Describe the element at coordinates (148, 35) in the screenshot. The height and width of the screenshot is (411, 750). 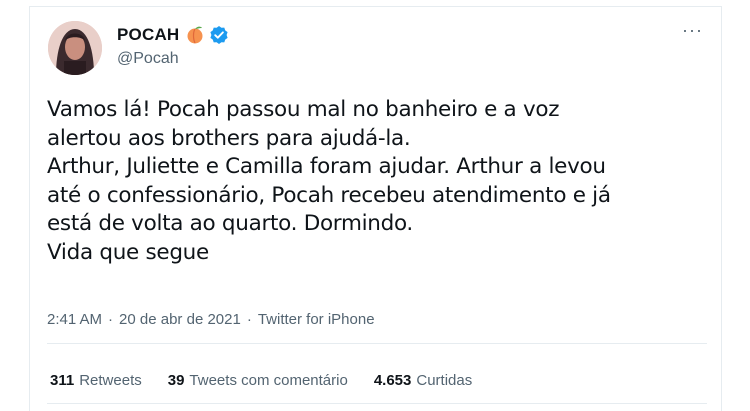
I see `display-name: POCAH` at that location.